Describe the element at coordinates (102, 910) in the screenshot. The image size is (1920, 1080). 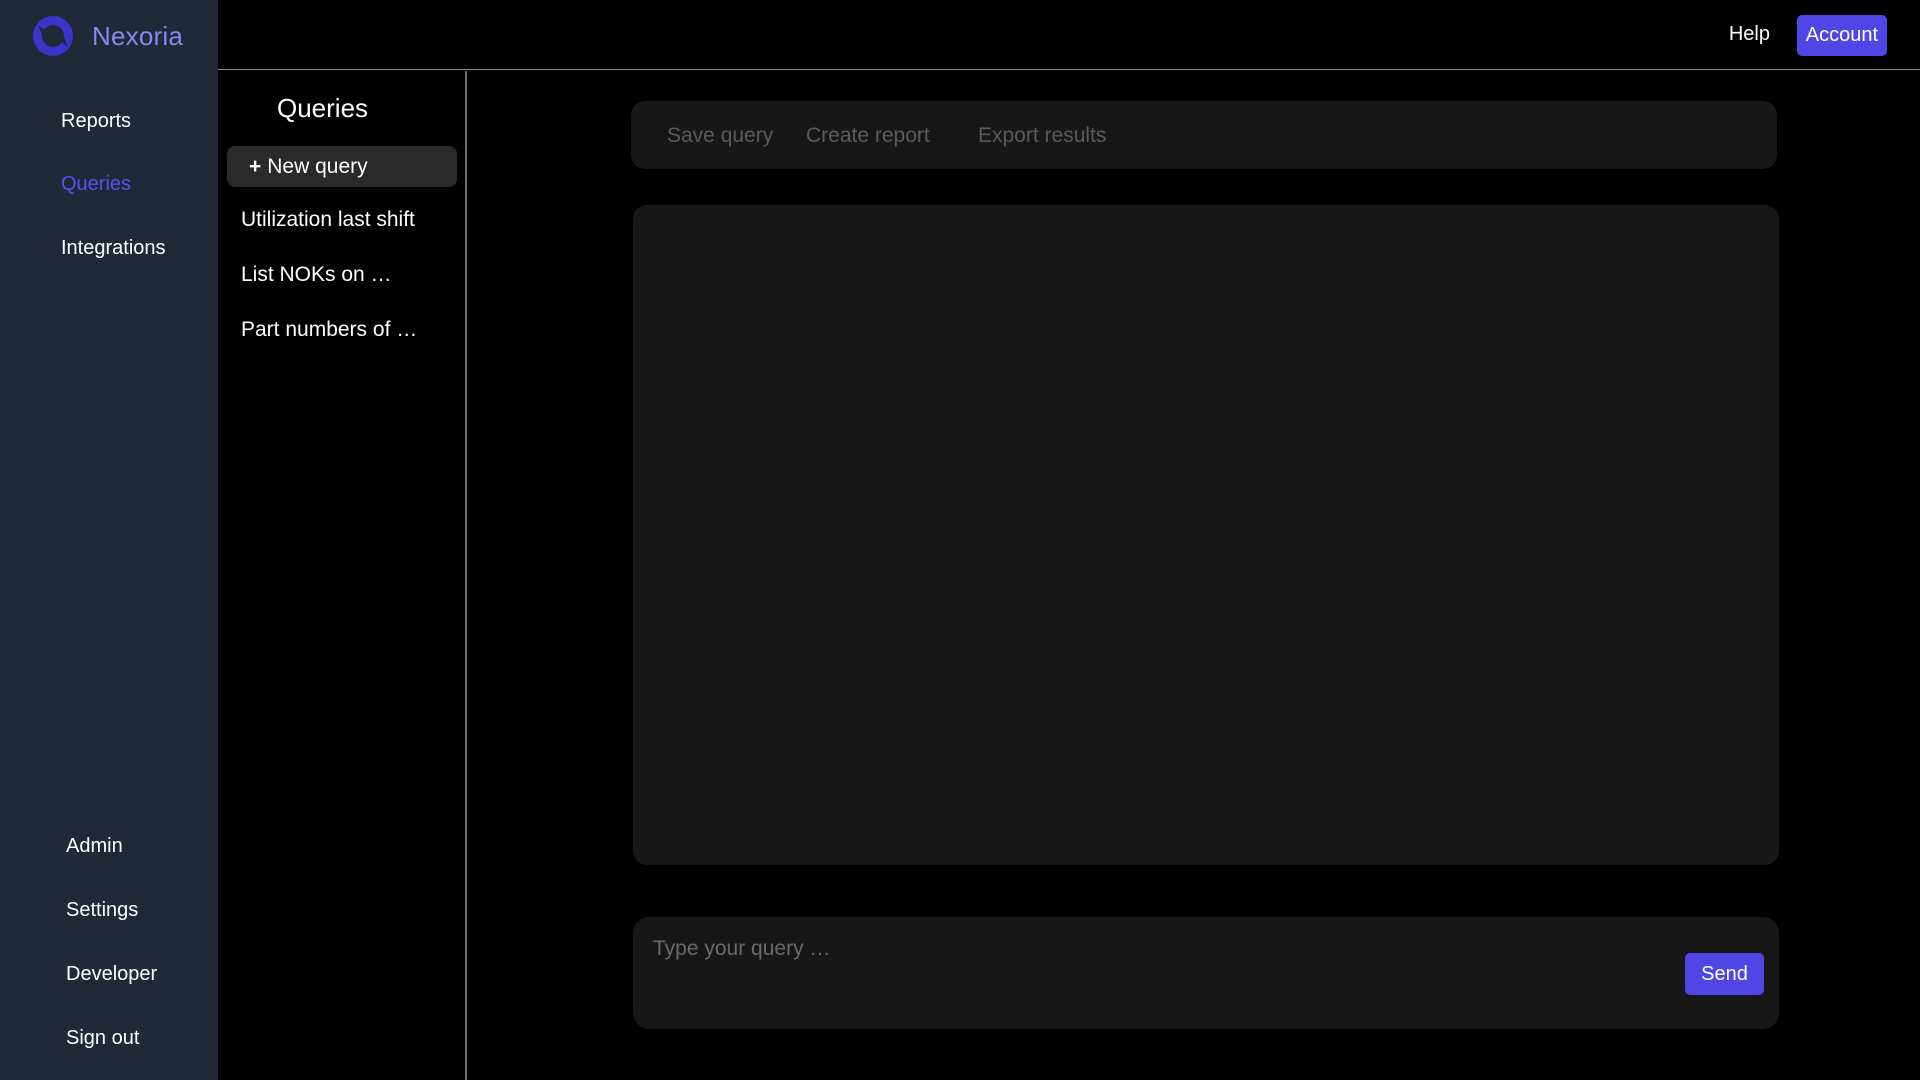
I see `sidebar-item-settings: Settings` at that location.